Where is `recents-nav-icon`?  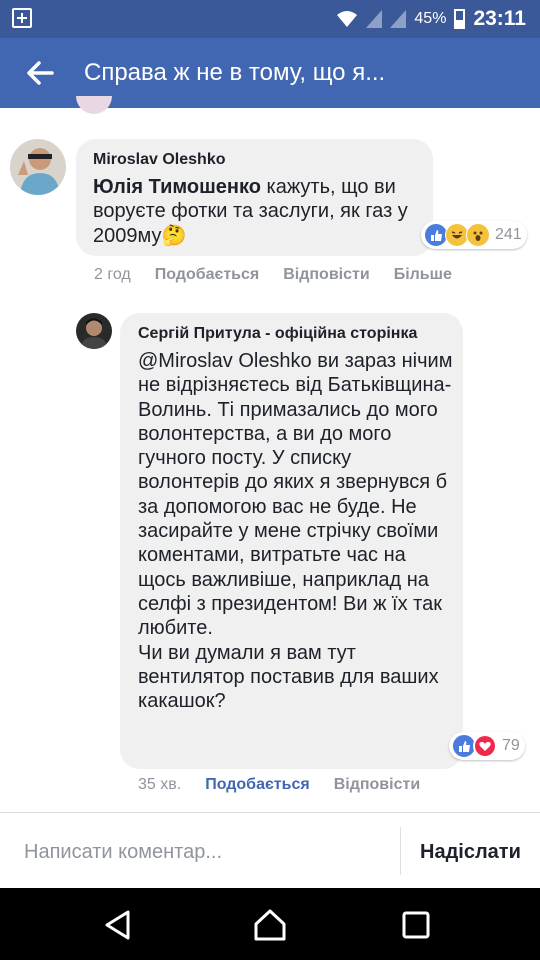 recents-nav-icon is located at coordinates (416, 925).